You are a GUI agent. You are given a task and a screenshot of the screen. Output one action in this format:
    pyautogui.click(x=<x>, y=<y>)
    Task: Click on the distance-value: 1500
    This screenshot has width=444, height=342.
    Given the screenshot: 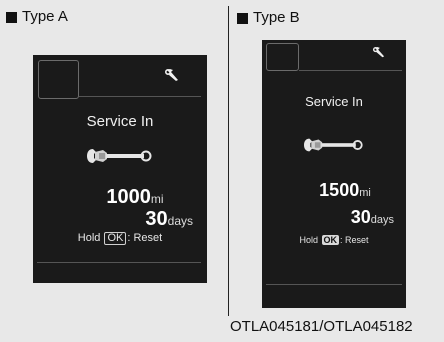 What is the action you would take?
    pyautogui.click(x=339, y=190)
    